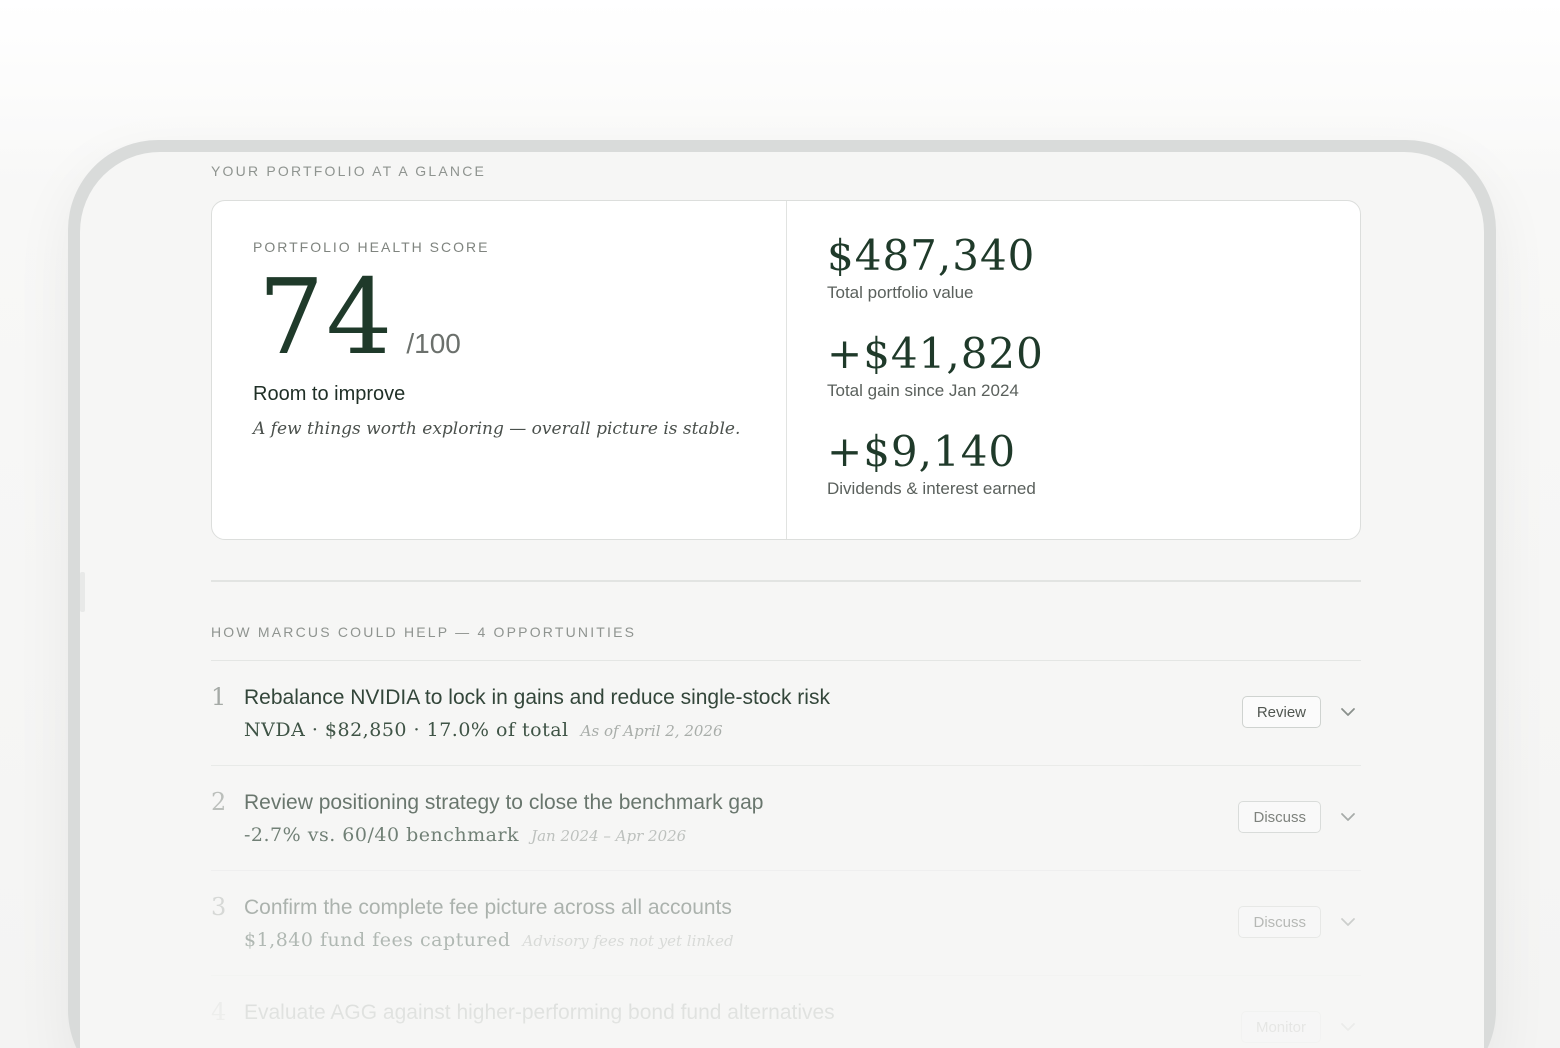 This screenshot has width=1560, height=1048. Describe the element at coordinates (786, 581) in the screenshot. I see `section-divider` at that location.